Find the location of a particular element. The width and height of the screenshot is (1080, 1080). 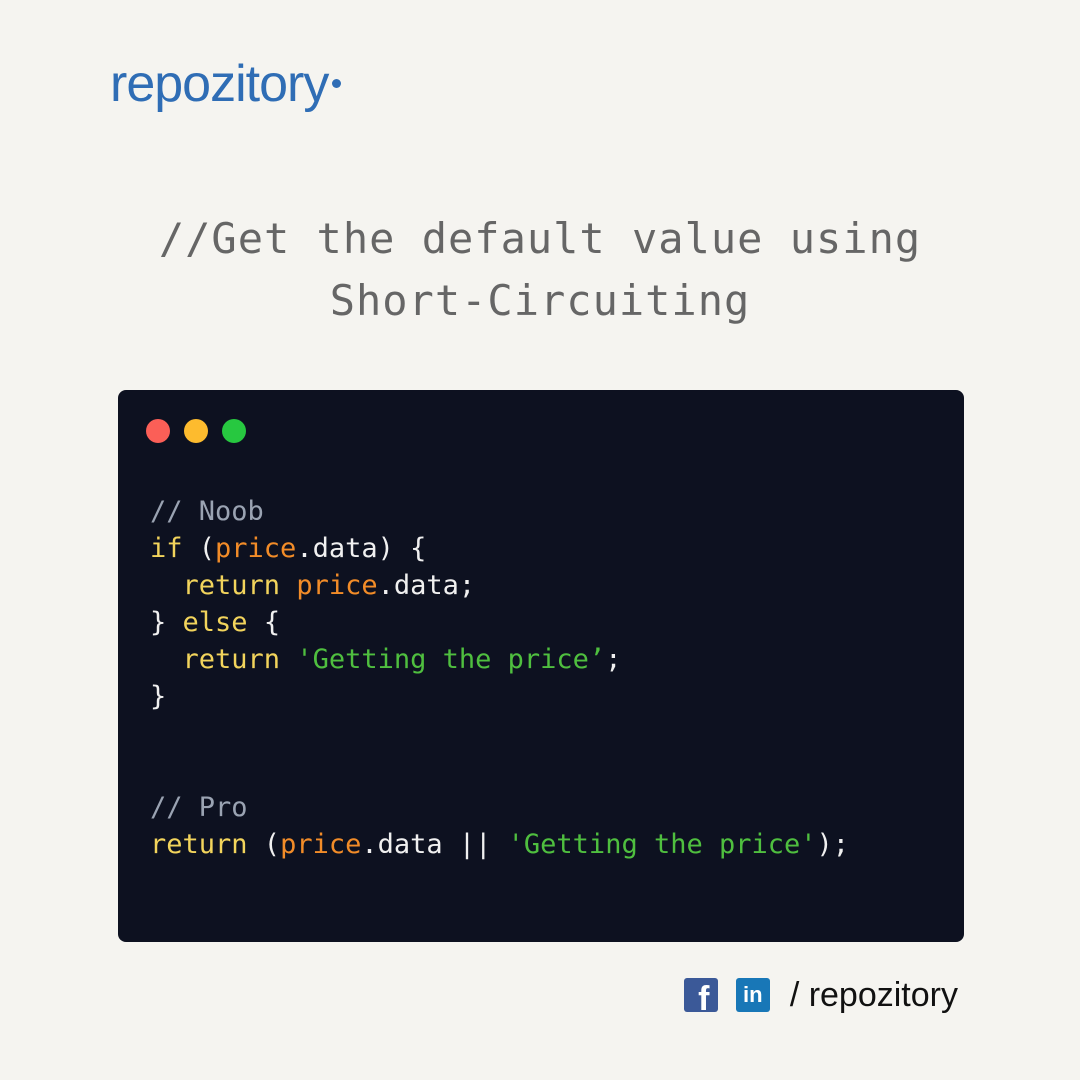

else-keyword: else is located at coordinates (215, 622).